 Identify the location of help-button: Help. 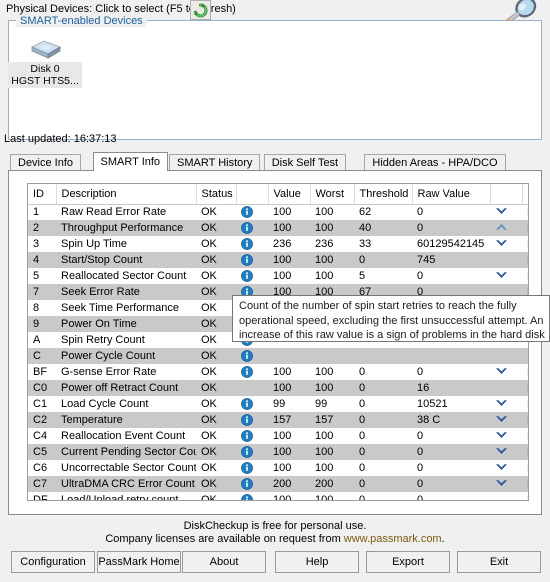
(317, 562).